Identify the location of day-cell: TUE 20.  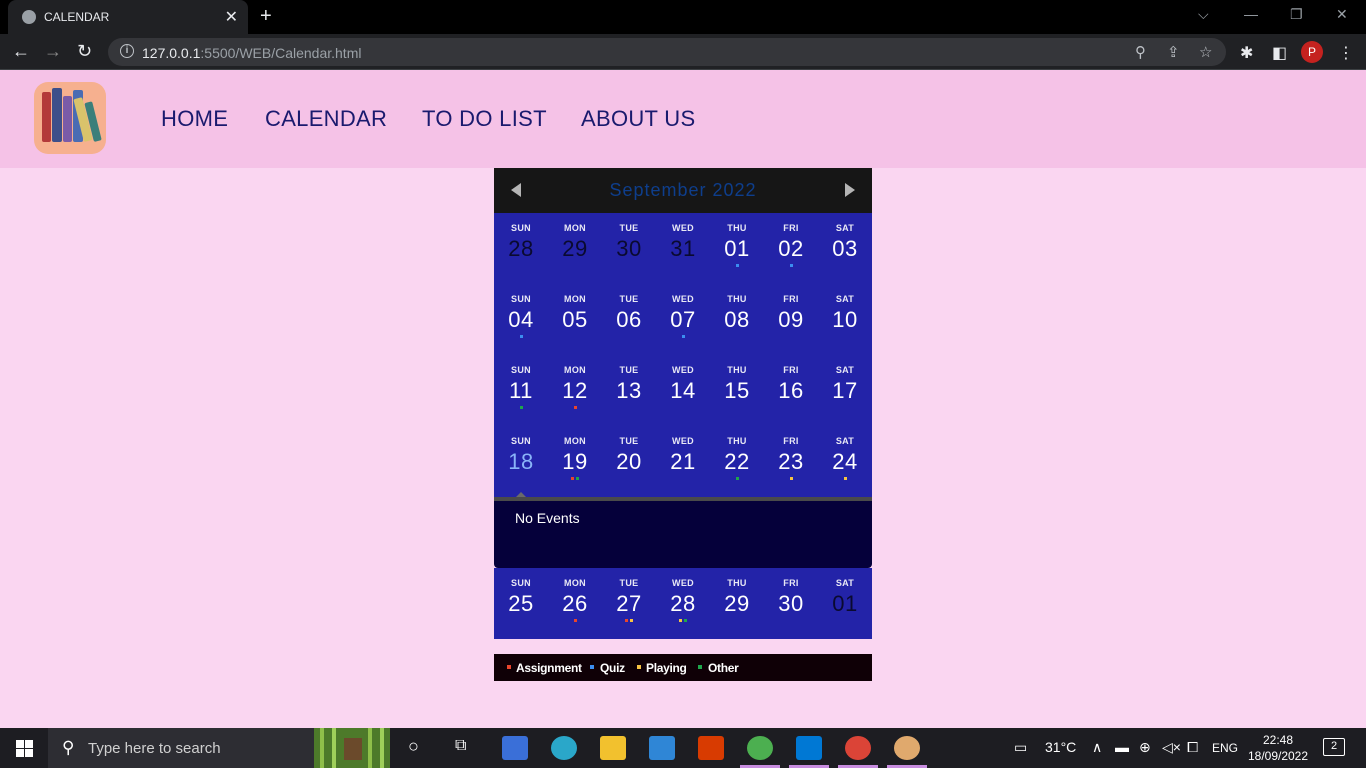
(629, 461).